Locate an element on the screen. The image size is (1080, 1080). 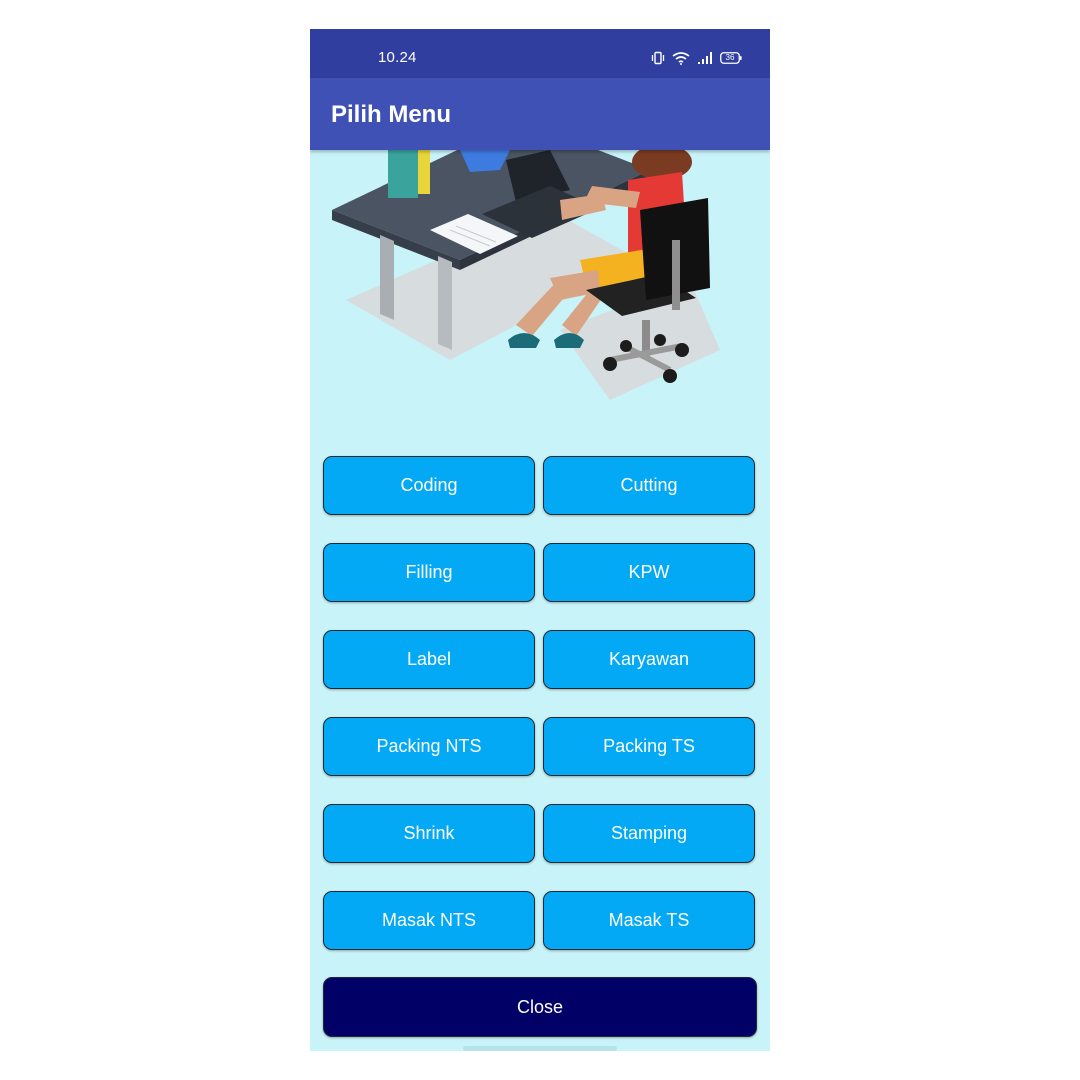
packing-ts-button: Packing TS is located at coordinates (649, 746).